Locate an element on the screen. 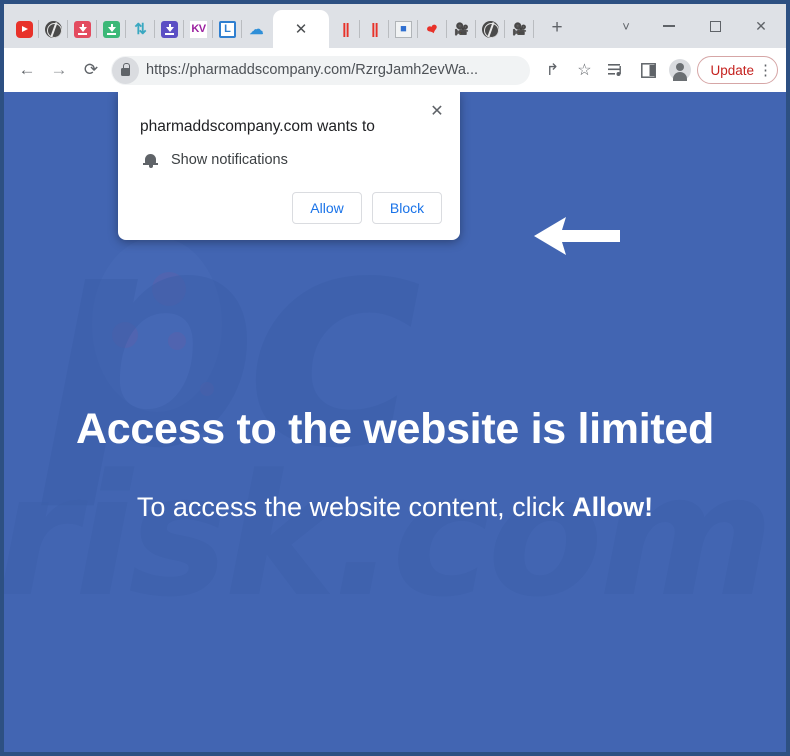 The width and height of the screenshot is (790, 756). letter-l-icon-label: L is located at coordinates (227, 29).